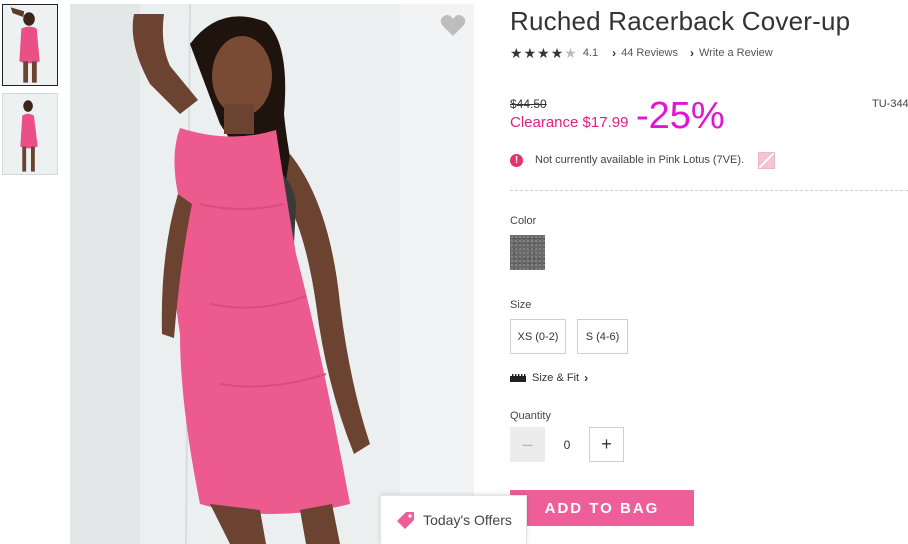 The width and height of the screenshot is (908, 544). I want to click on quantity-label: Quantity, so click(530, 416).